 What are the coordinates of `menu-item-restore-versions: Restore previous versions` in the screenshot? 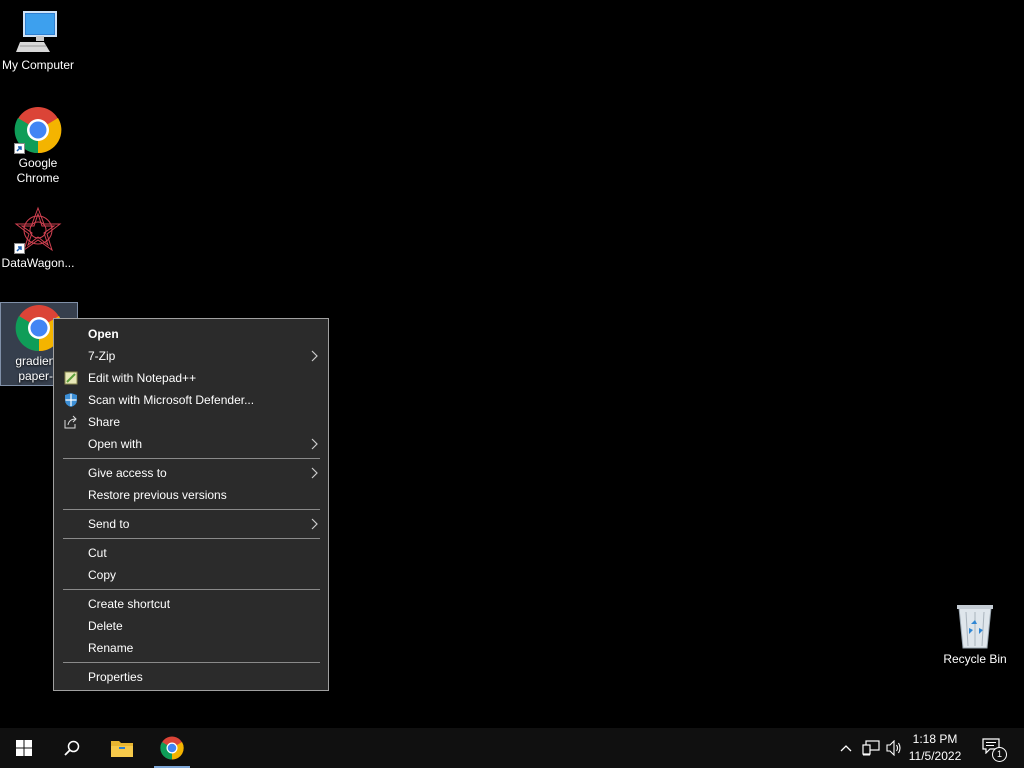 It's located at (191, 495).